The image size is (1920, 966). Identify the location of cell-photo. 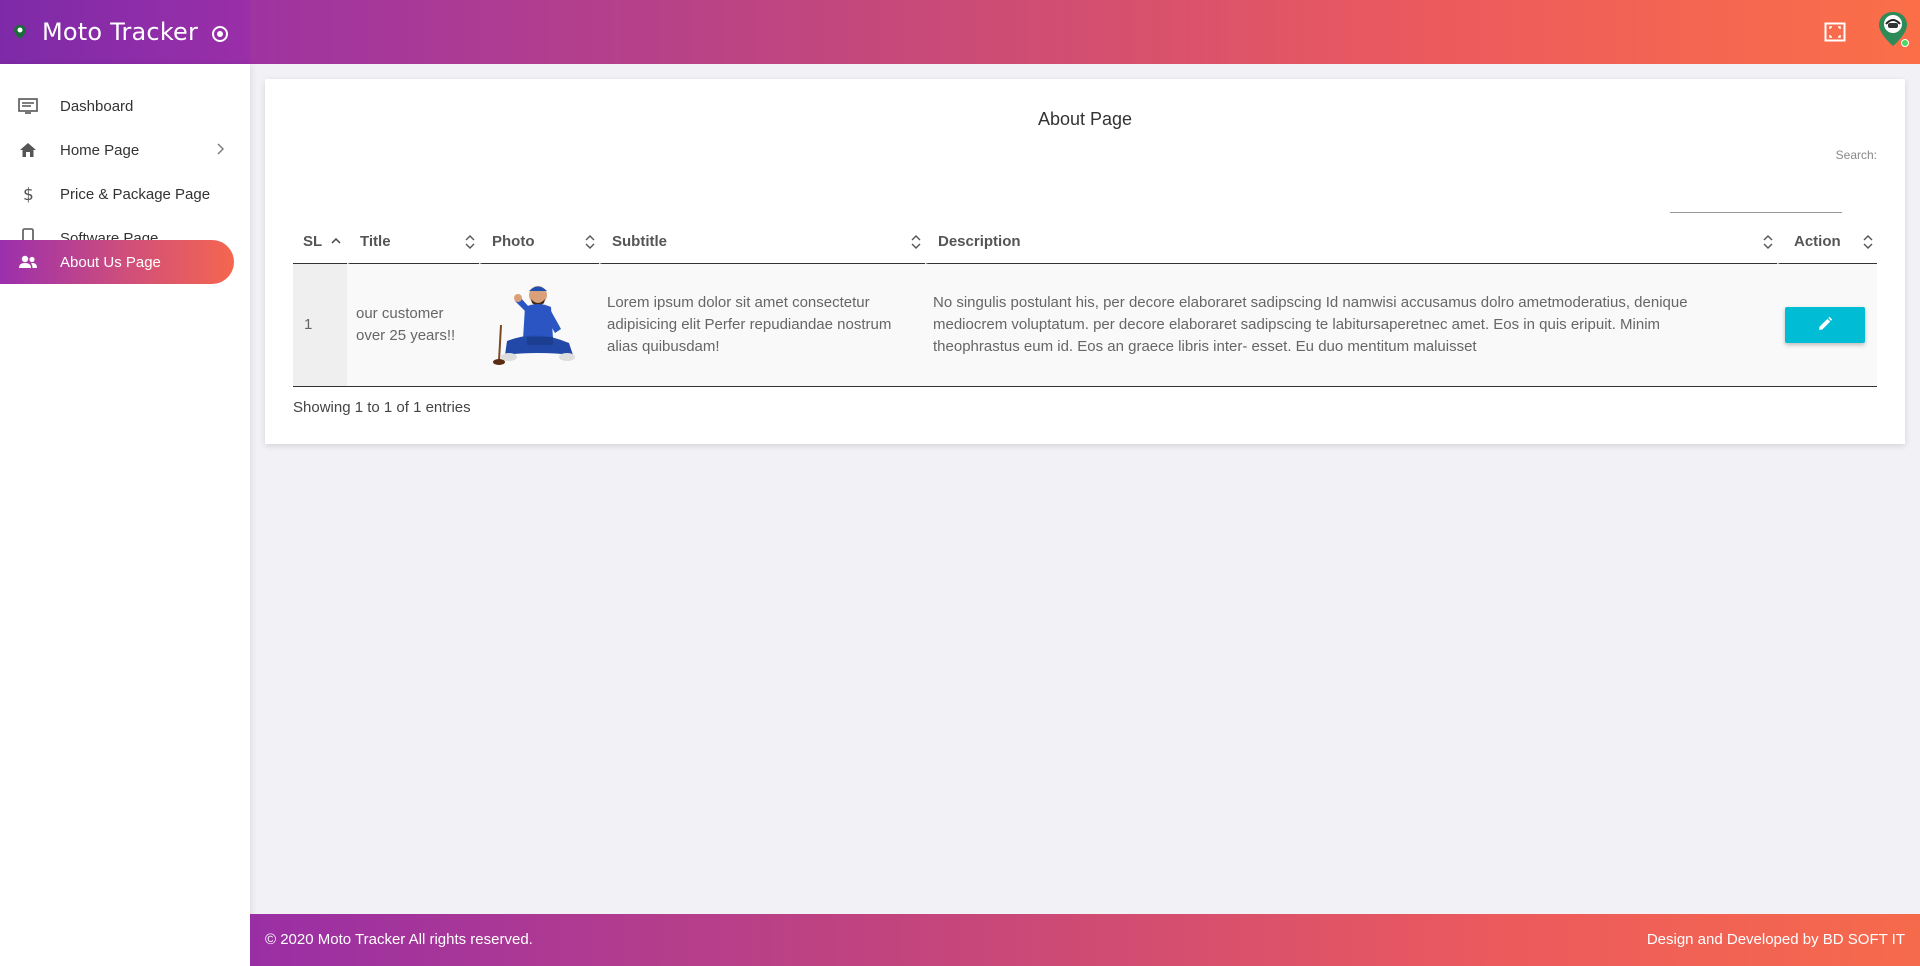
(539, 325).